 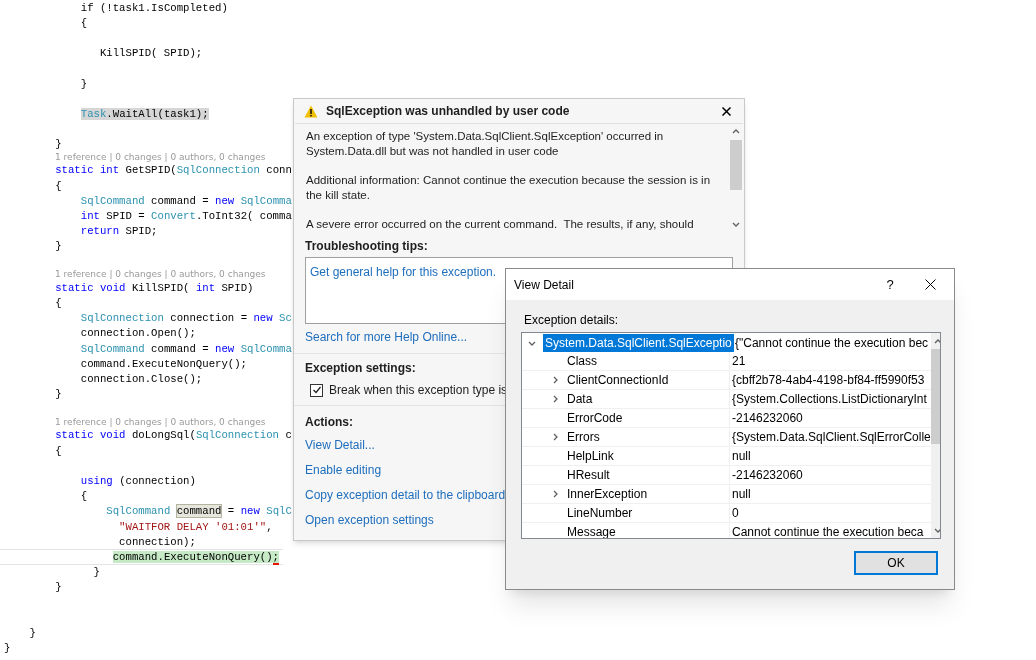 I want to click on code-line: if (!task1.IsCompleted), so click(x=153, y=7).